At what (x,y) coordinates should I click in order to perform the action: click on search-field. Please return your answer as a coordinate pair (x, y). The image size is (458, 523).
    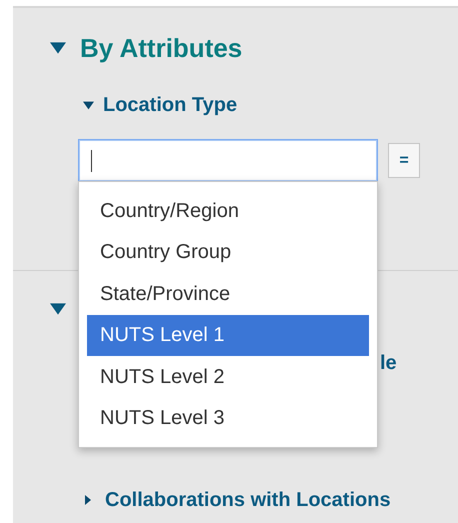
    Looking at the image, I should click on (228, 160).